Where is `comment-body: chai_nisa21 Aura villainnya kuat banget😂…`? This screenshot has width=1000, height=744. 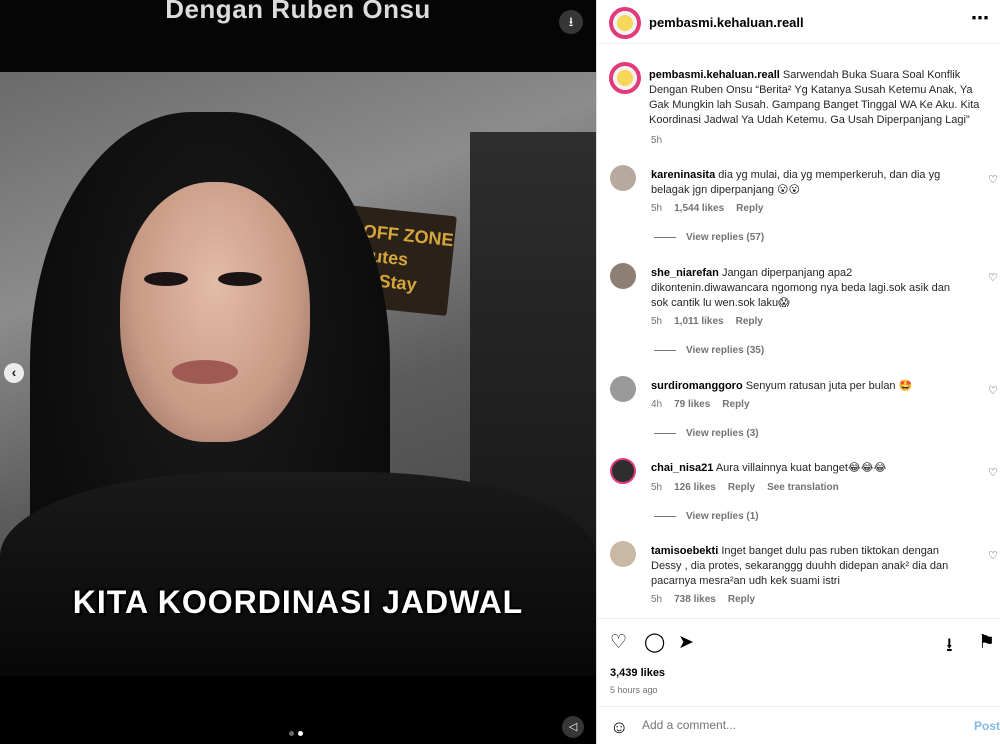
comment-body: chai_nisa21 Aura villainnya kuat banget😂… is located at coordinates (810, 468).